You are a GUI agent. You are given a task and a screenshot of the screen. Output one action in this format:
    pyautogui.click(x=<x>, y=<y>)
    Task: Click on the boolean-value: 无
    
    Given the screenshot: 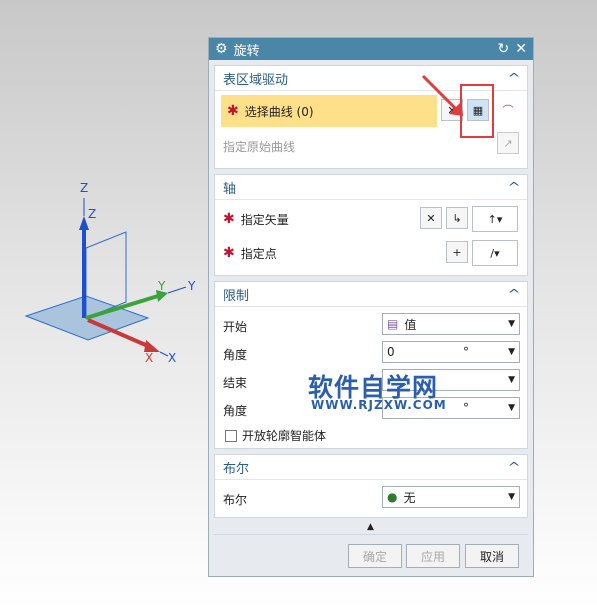 What is the action you would take?
    pyautogui.click(x=409, y=497)
    